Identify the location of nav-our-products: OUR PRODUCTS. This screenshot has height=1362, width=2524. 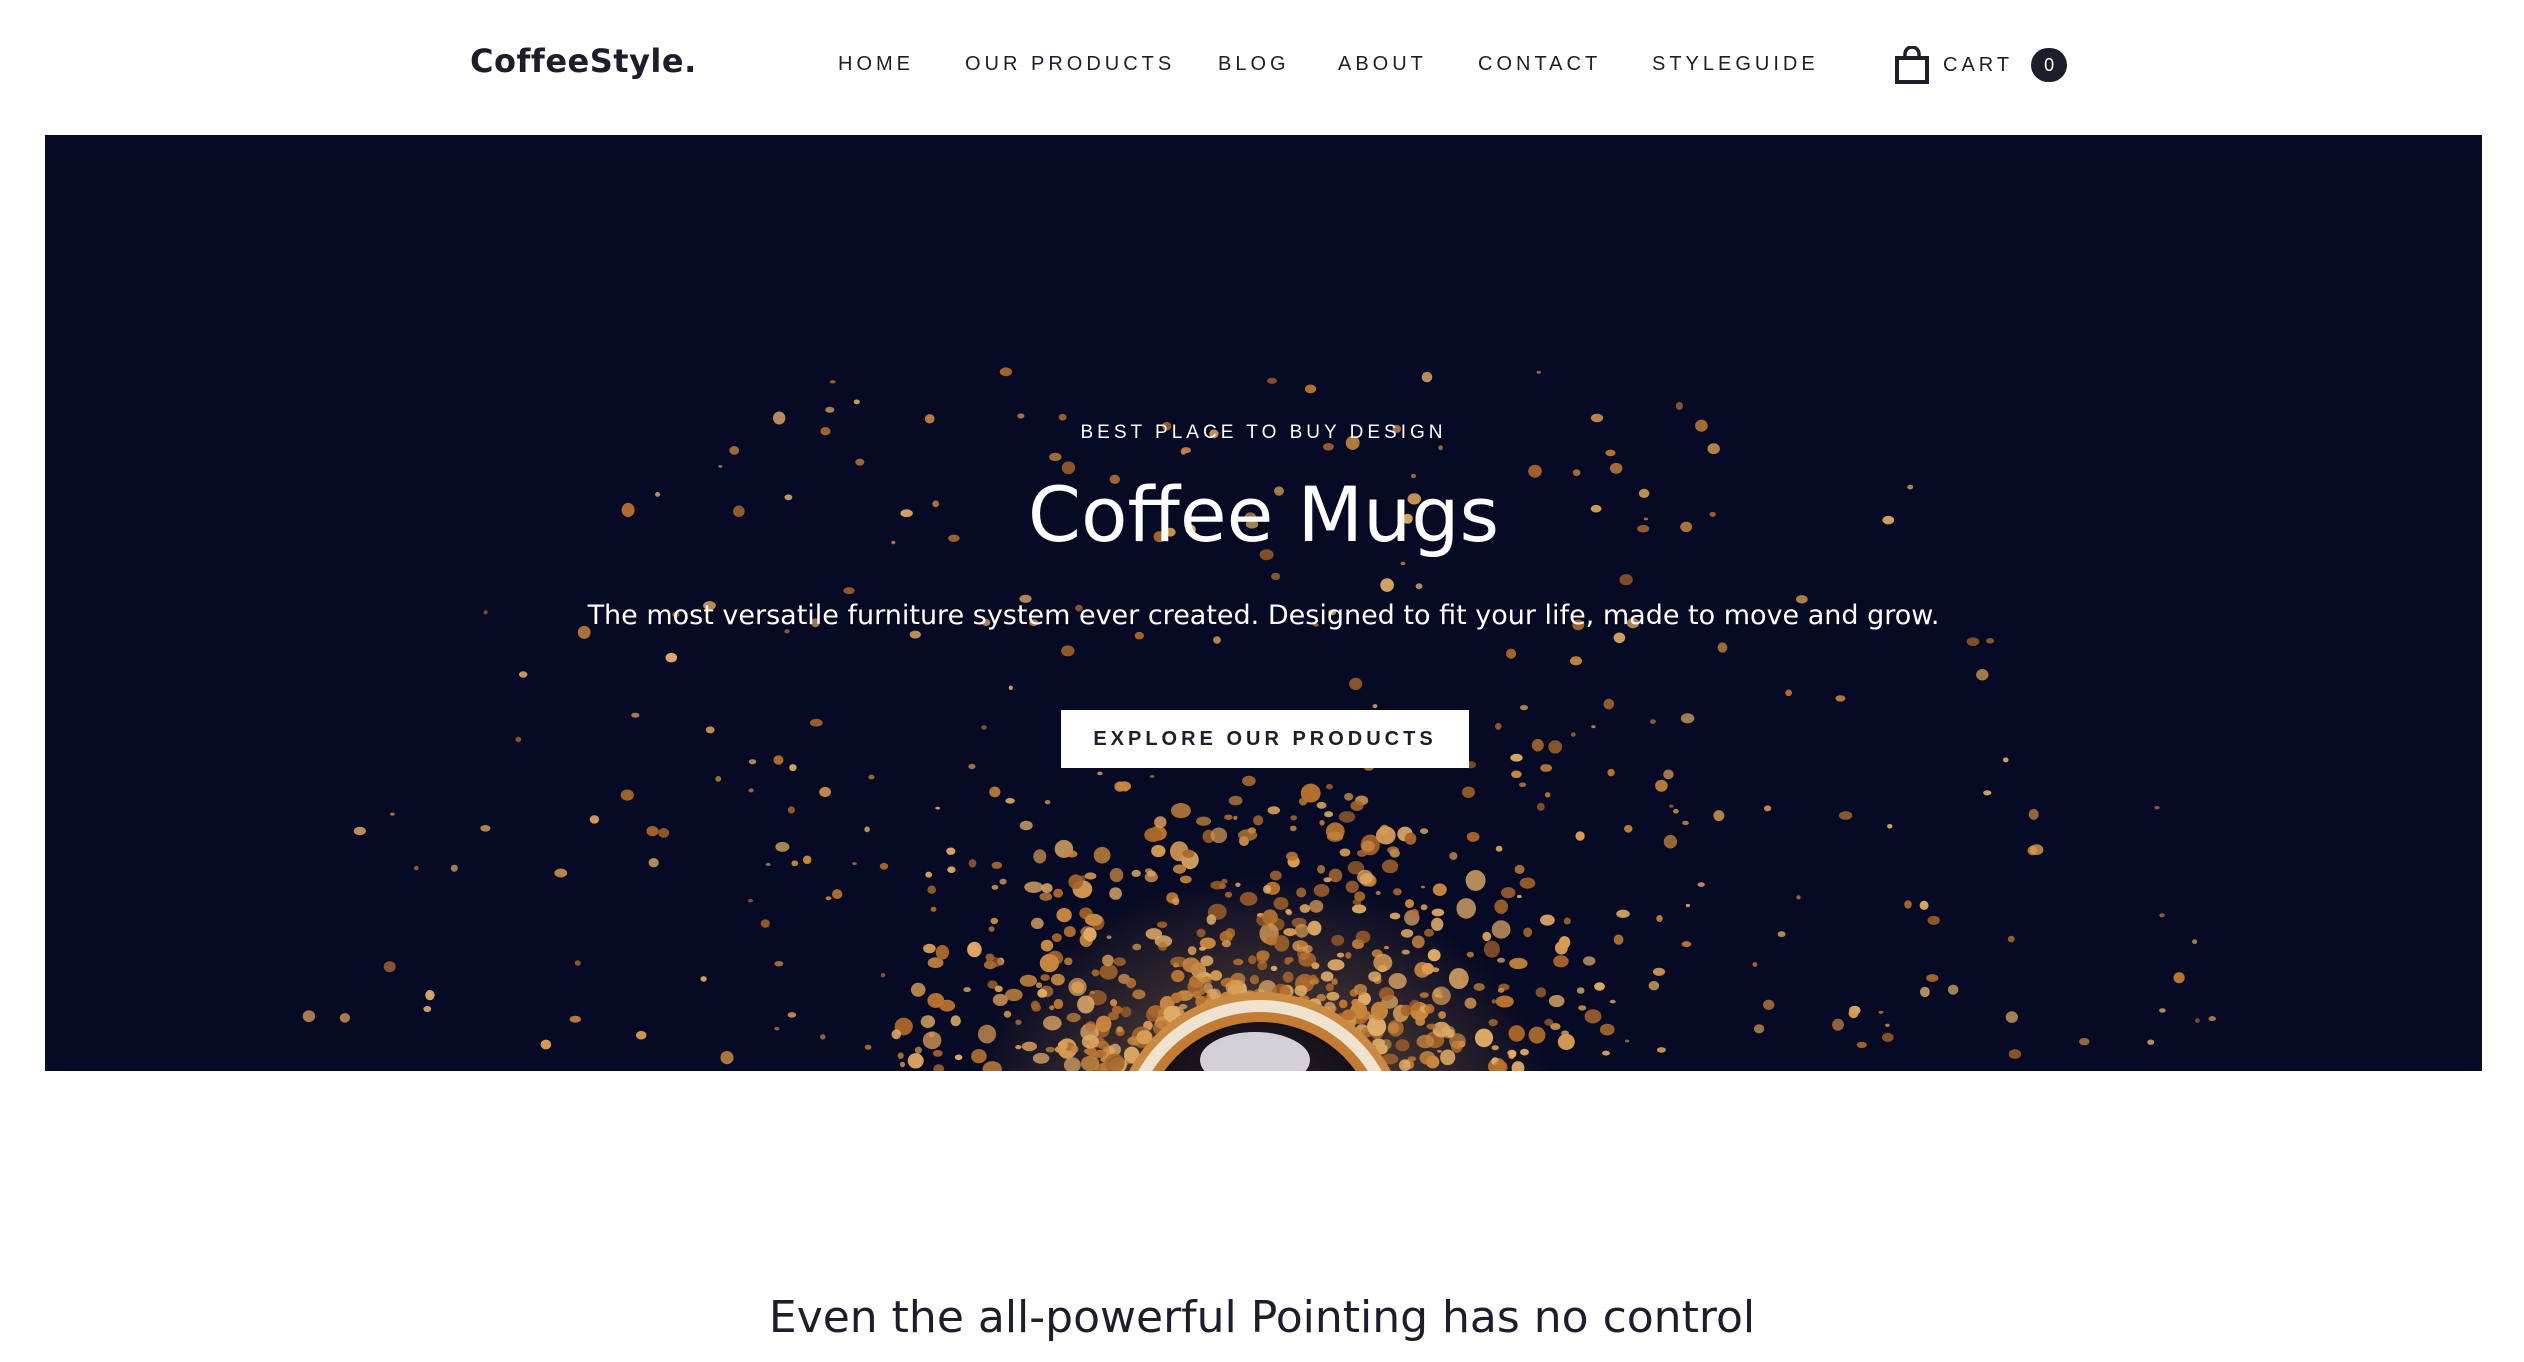
(1070, 64).